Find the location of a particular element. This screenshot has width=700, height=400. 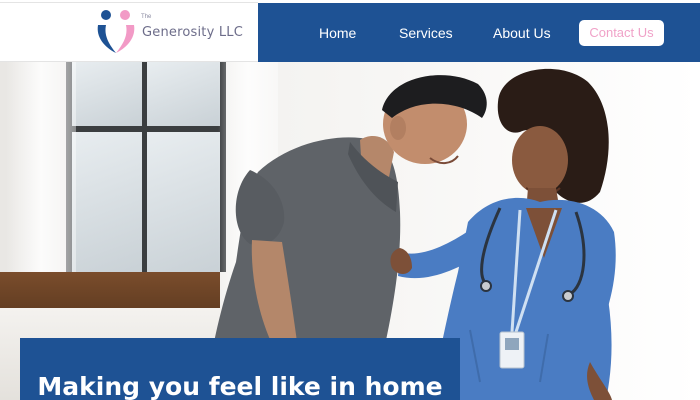

contact-us-button: Contact Us is located at coordinates (621, 33).